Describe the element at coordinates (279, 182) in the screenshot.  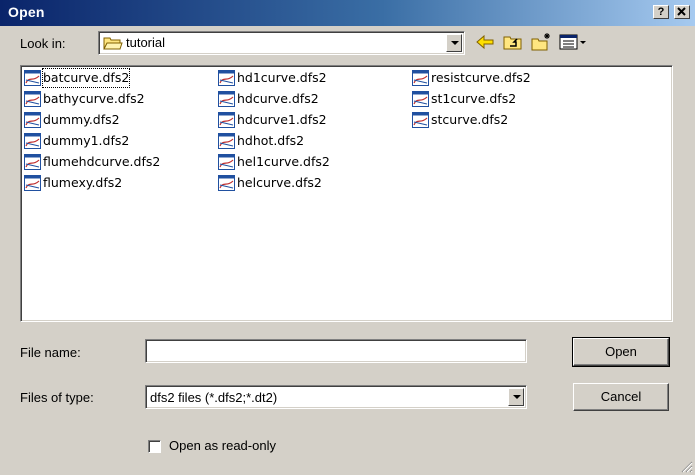
I see `file-item-label: helcurve.dfs2` at that location.